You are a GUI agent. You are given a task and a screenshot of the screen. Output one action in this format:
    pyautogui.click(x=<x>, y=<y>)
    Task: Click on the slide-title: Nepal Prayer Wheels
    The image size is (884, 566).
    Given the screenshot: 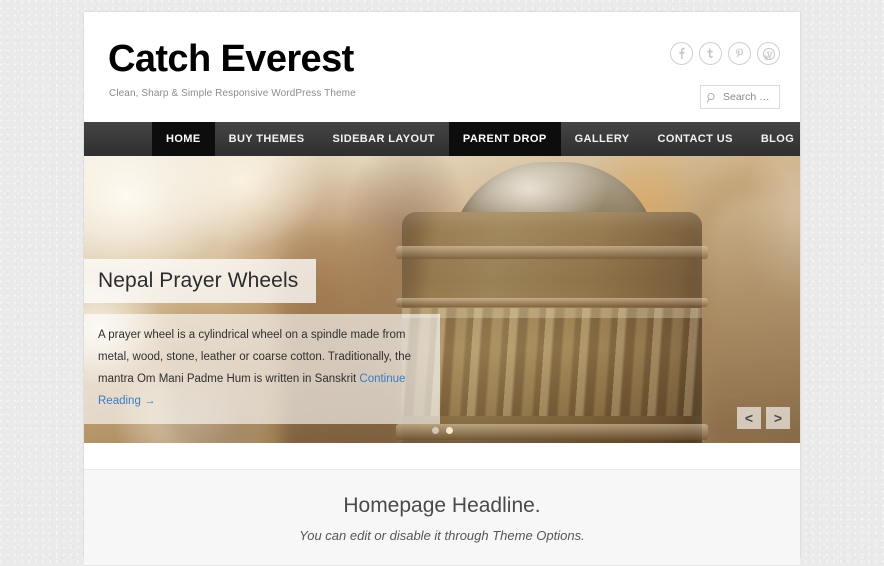 What is the action you would take?
    pyautogui.click(x=198, y=280)
    